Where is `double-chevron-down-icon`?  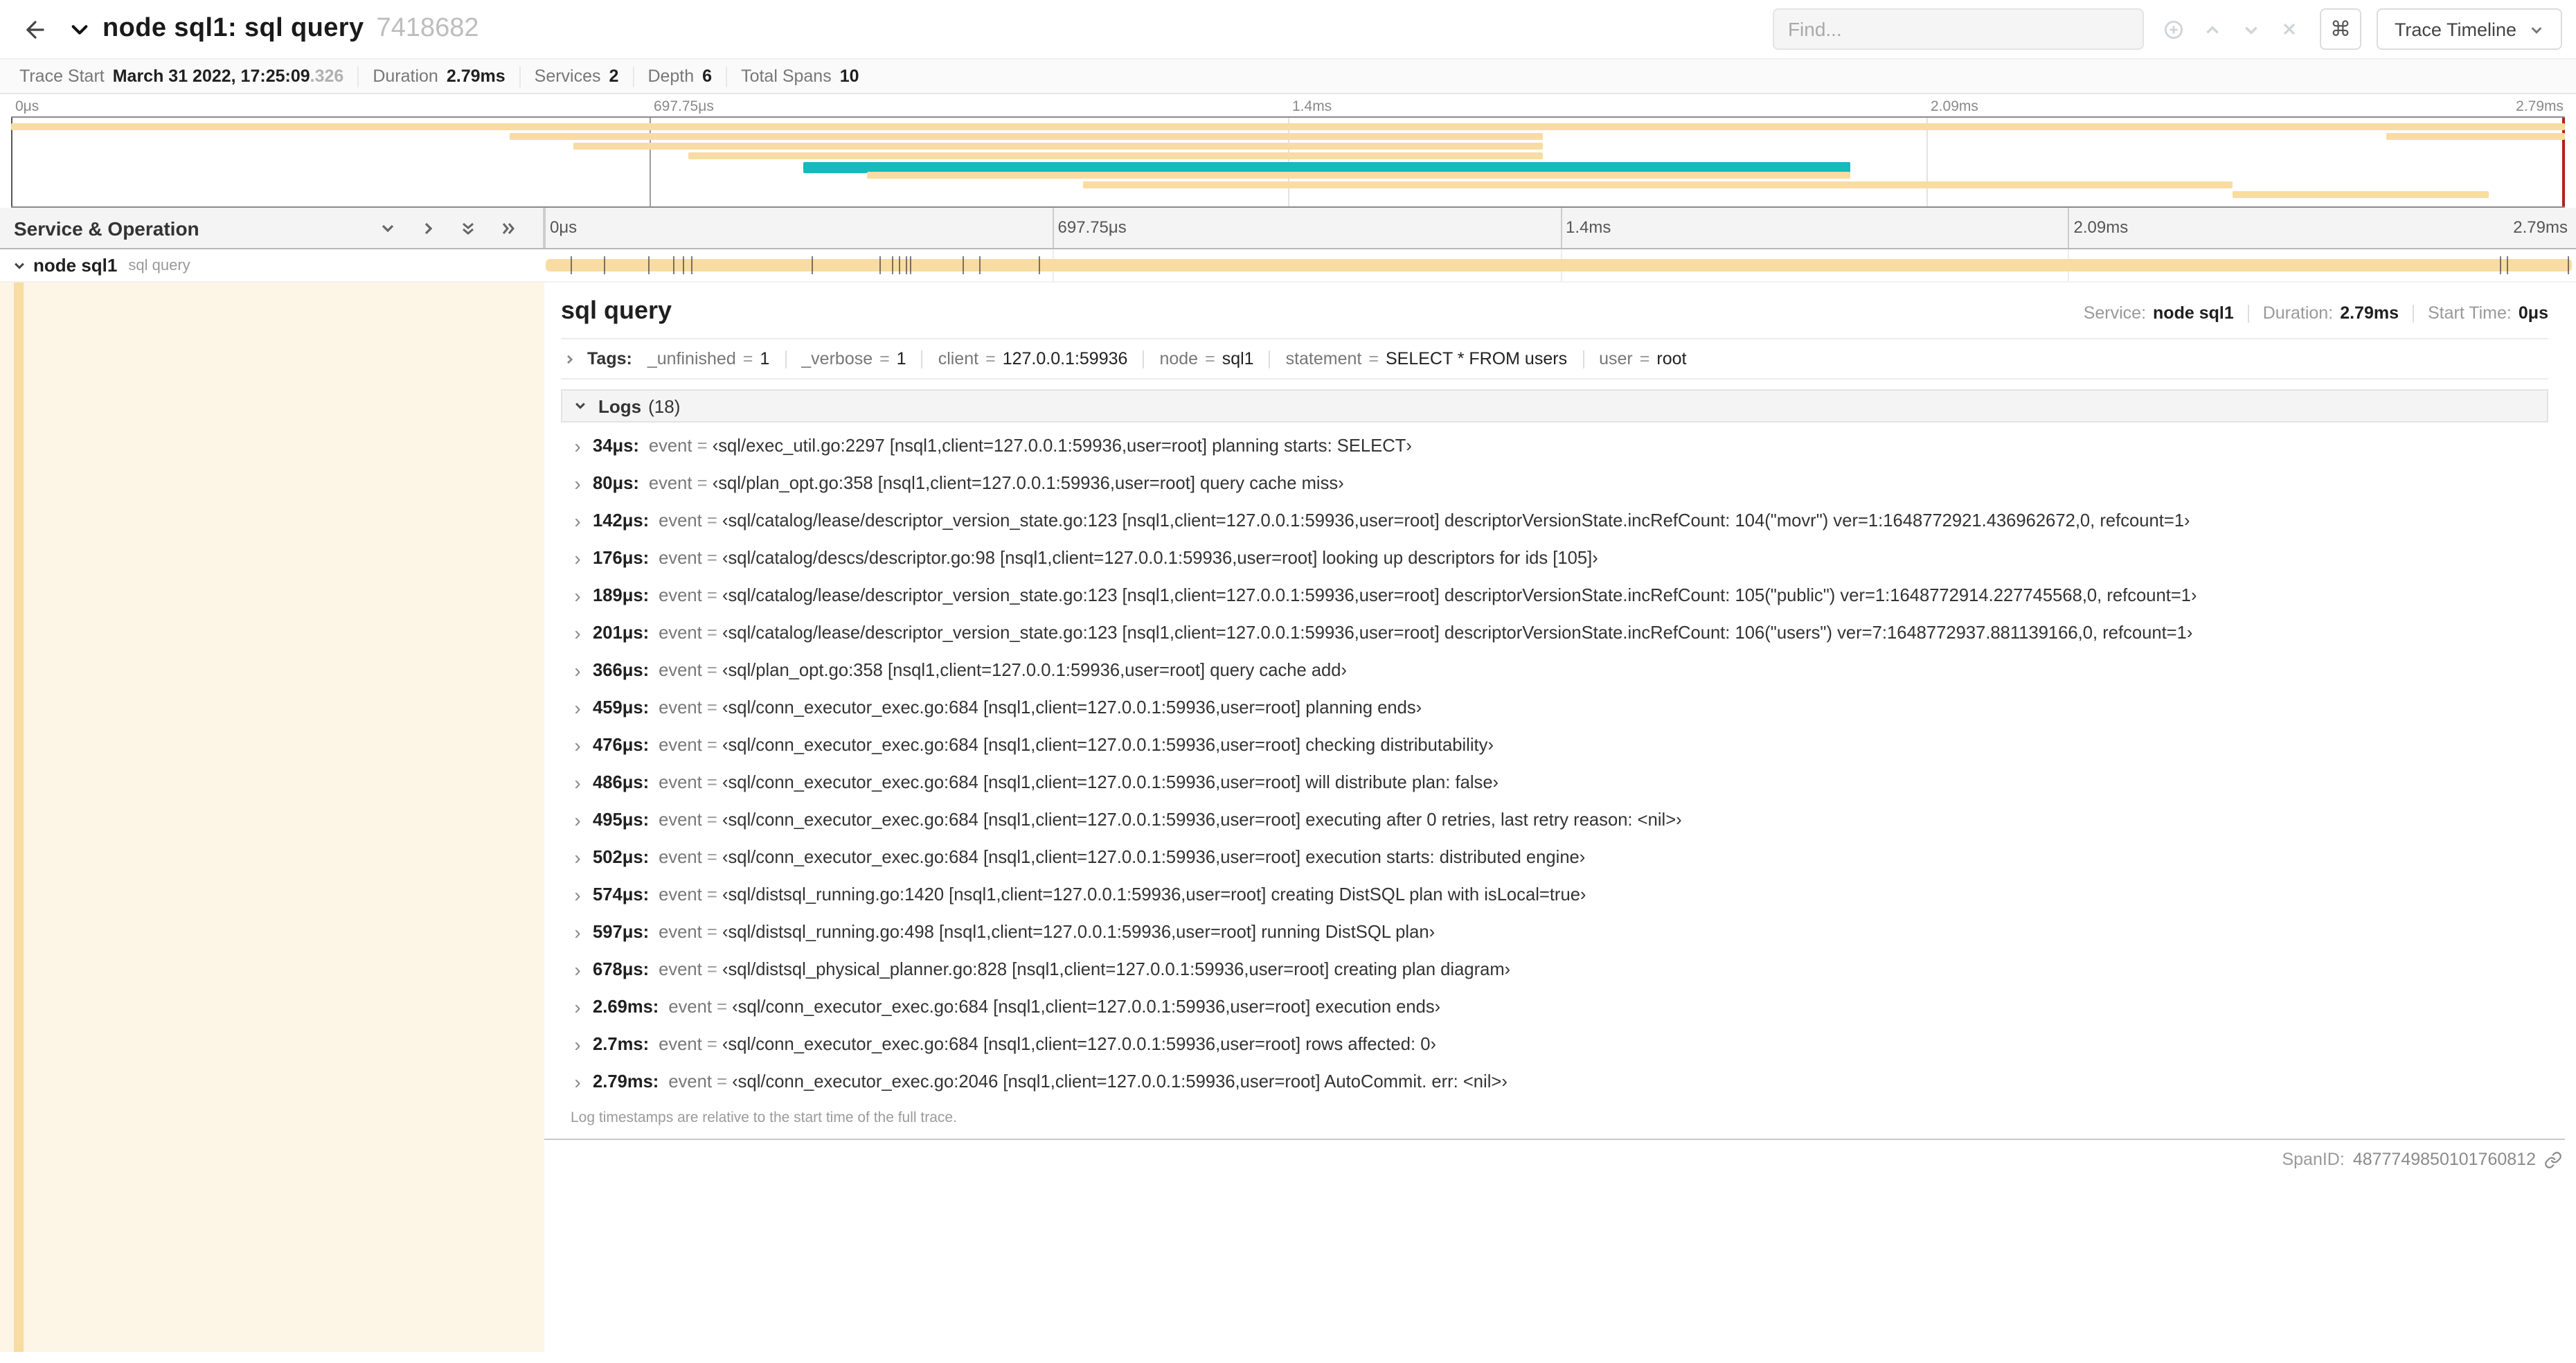
double-chevron-down-icon is located at coordinates (468, 228).